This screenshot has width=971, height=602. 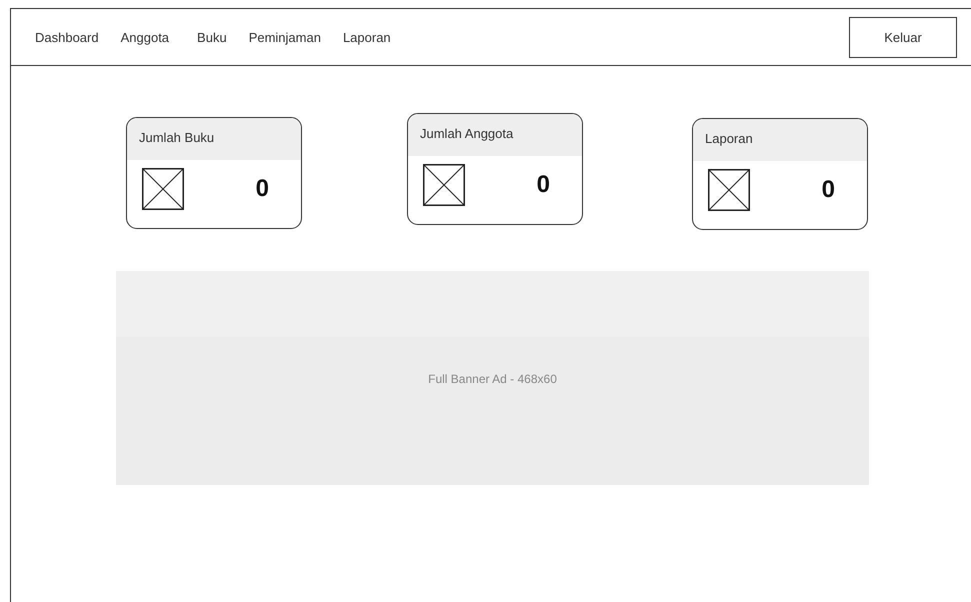 I want to click on nav-link: Anggota, so click(x=145, y=37).